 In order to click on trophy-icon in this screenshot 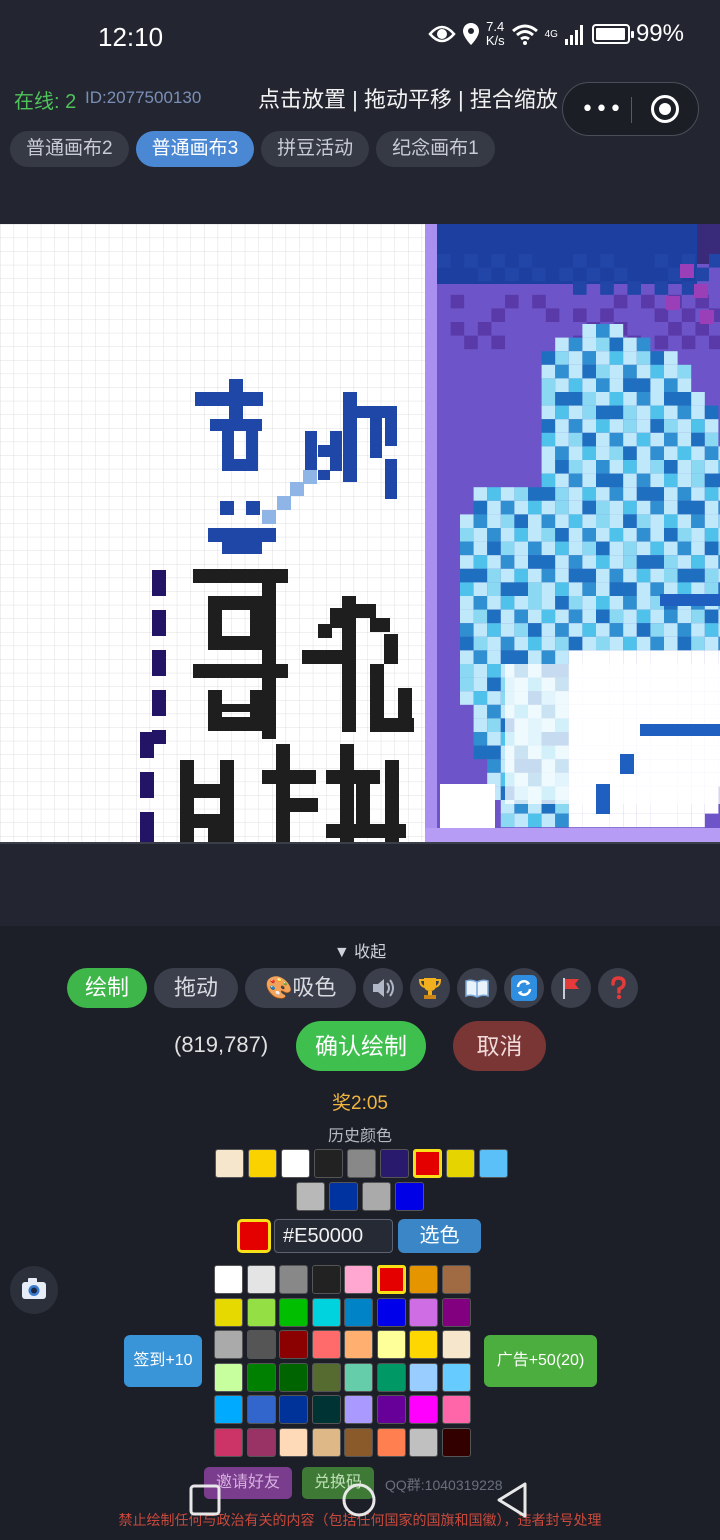, I will do `click(430, 988)`.